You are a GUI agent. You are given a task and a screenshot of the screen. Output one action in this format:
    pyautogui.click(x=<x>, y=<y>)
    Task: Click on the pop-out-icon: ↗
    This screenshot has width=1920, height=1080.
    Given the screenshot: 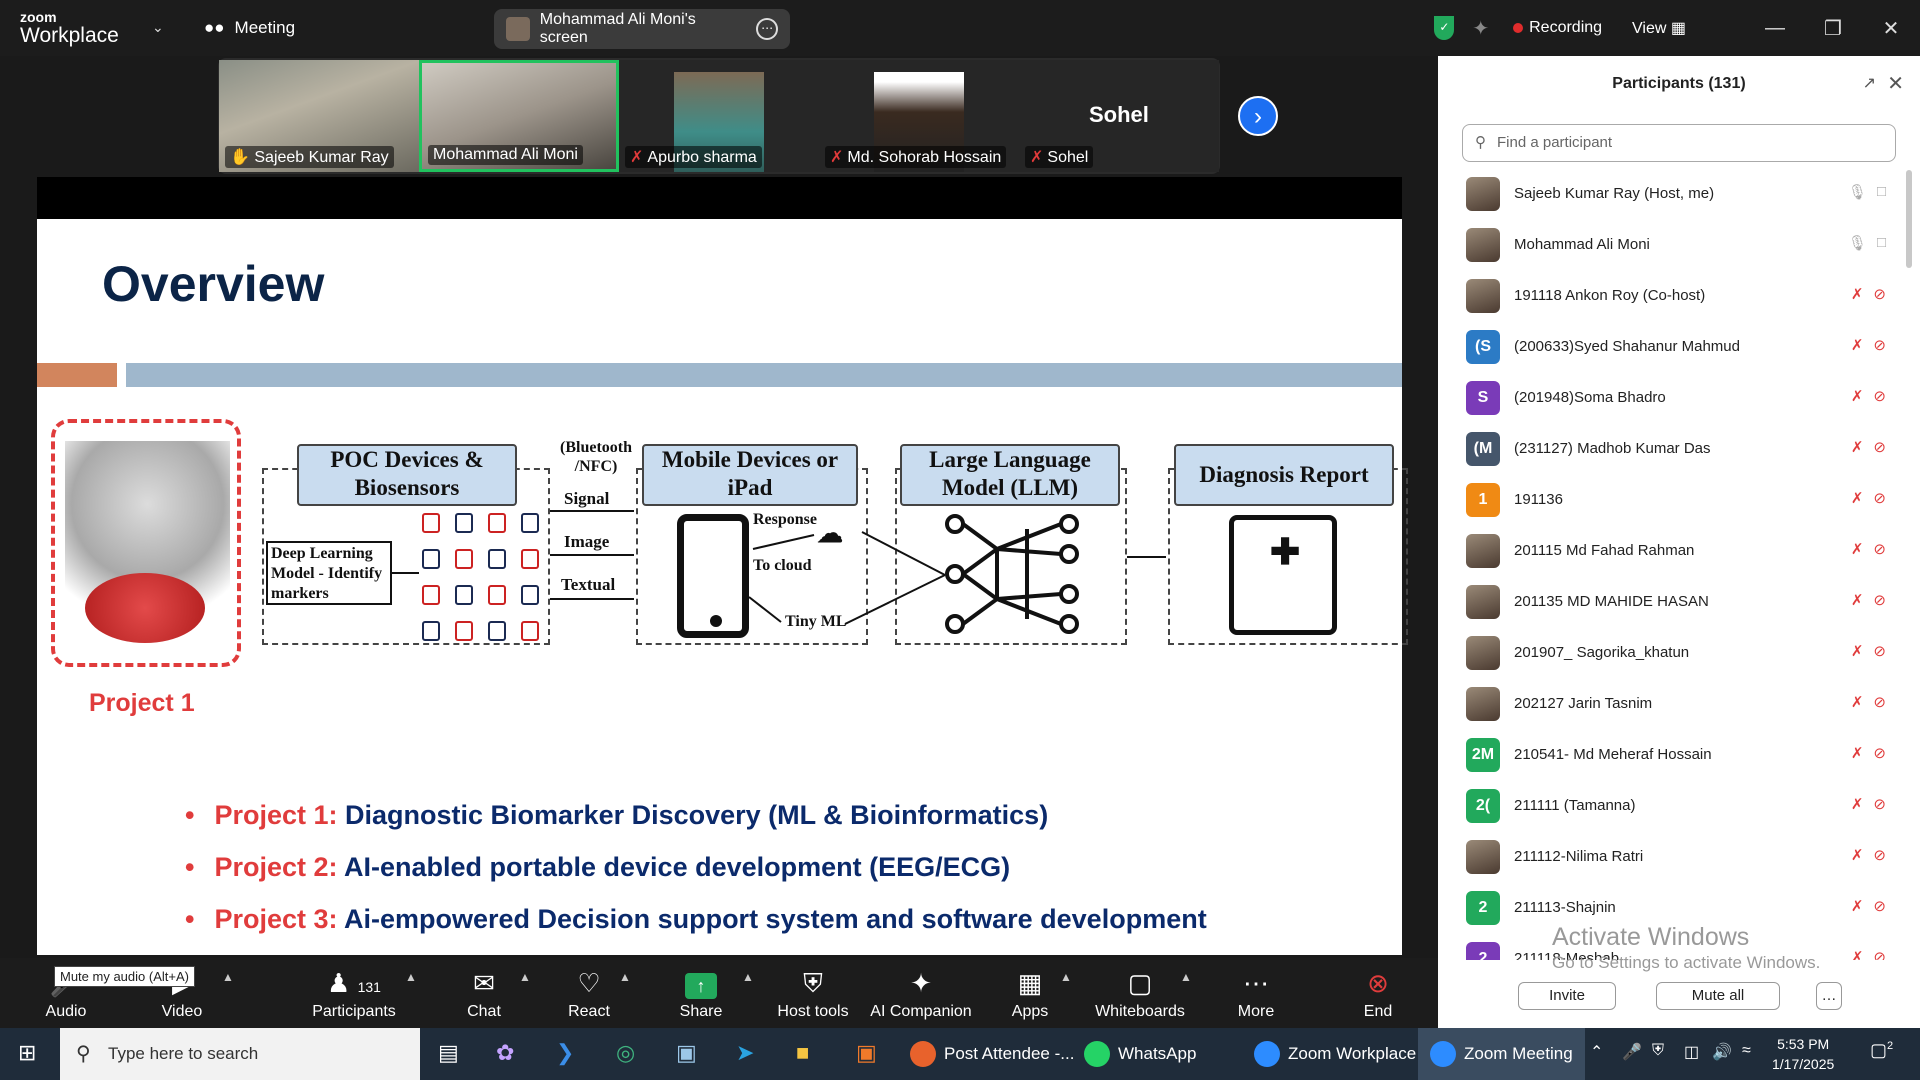 What is the action you would take?
    pyautogui.click(x=1869, y=84)
    